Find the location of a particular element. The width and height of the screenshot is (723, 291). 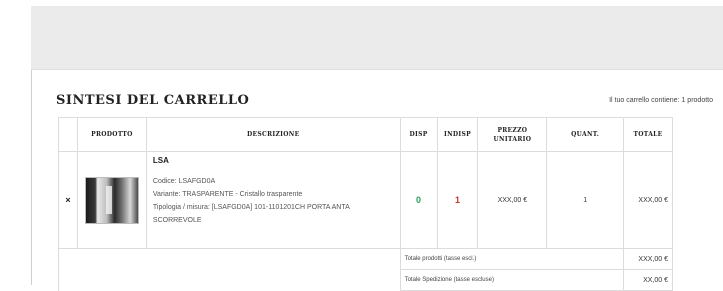

product-type-continued: SCORREVOLE is located at coordinates (177, 220).